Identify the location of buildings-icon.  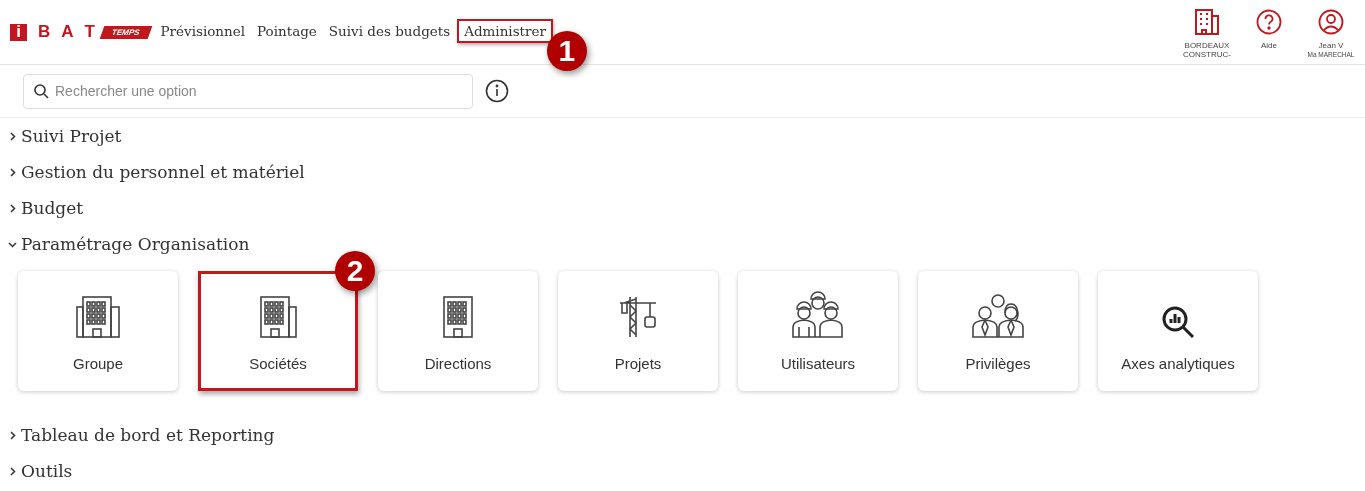
(98, 316).